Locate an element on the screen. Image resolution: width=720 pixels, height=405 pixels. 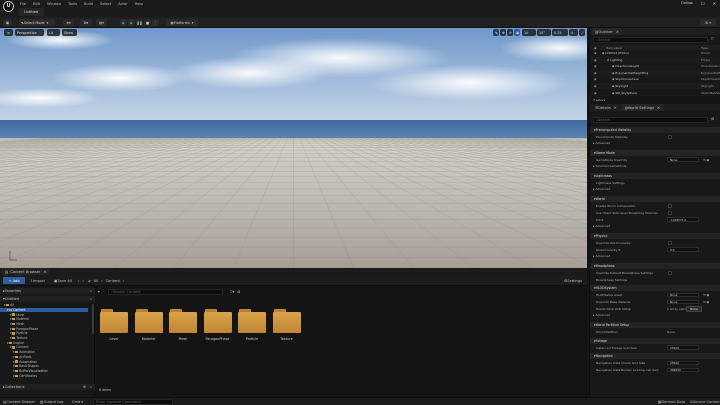
property-number-field: 409600 is located at coordinates (683, 370).